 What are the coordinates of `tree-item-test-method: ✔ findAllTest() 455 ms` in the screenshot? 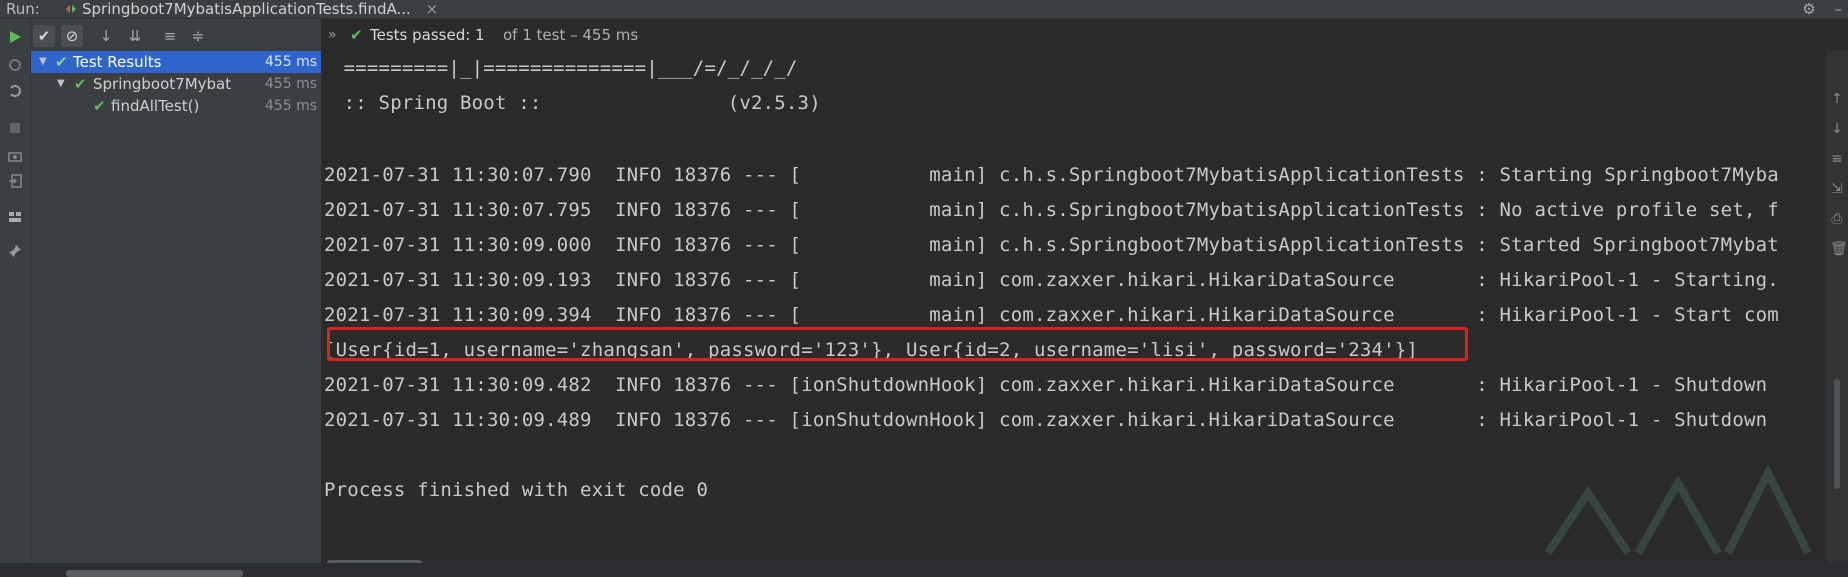 It's located at (176, 106).